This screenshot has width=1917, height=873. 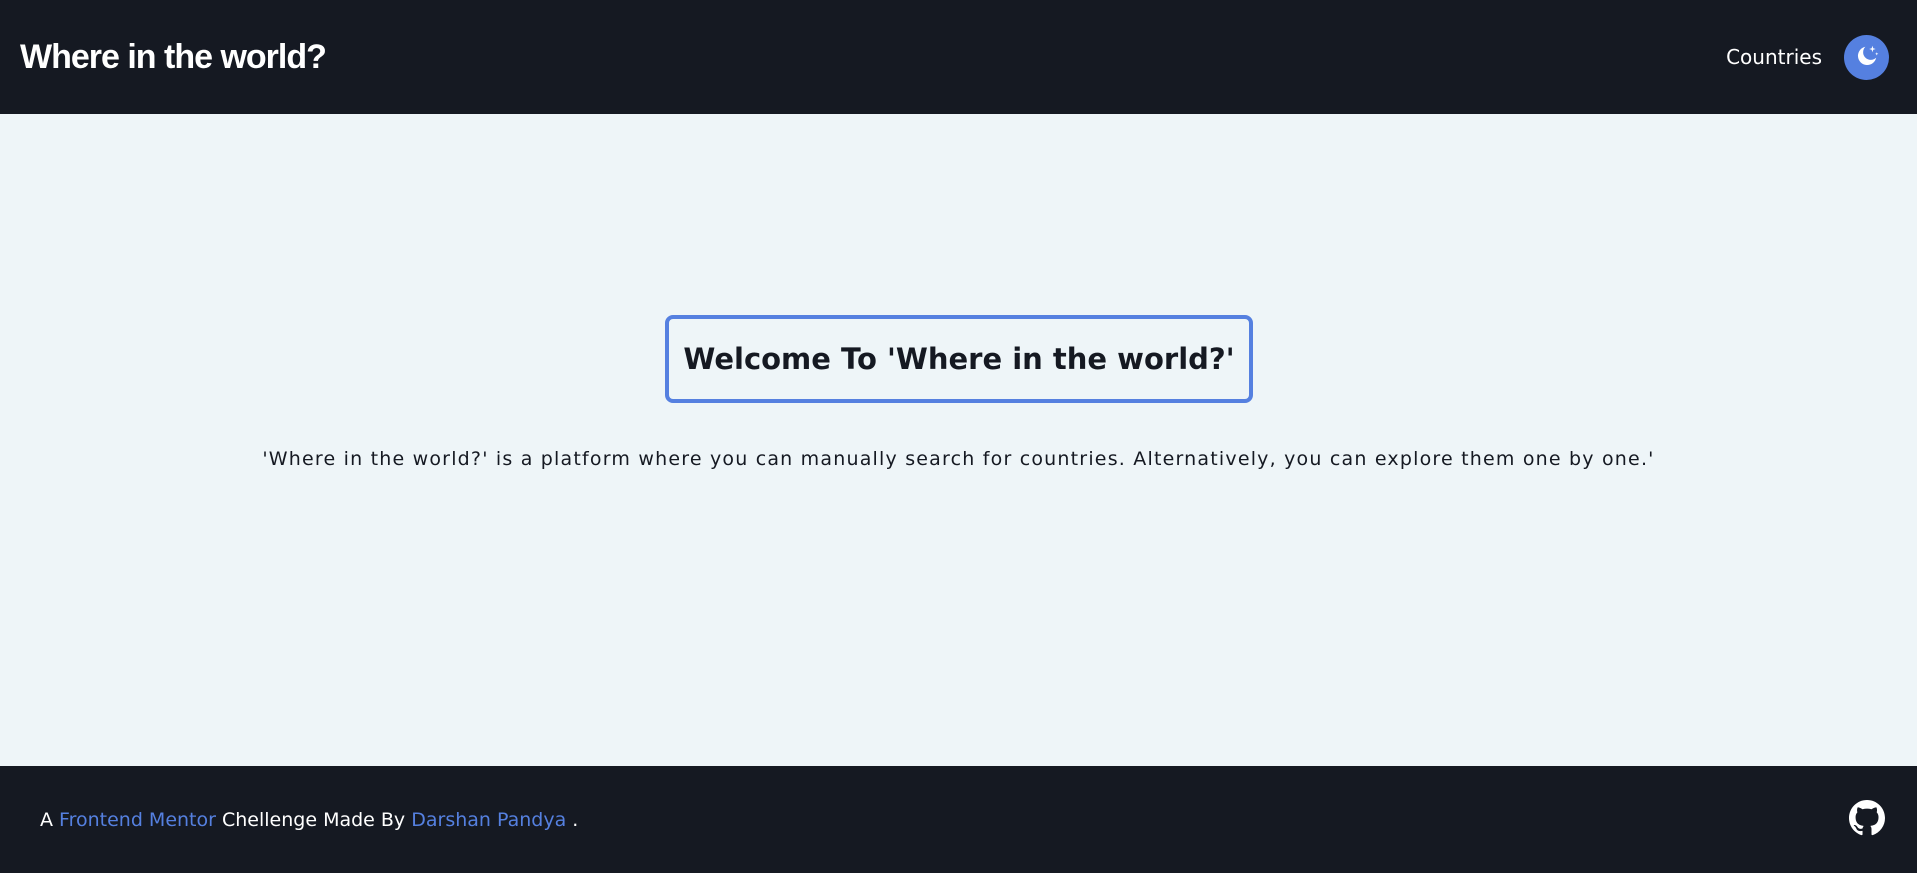 I want to click on welcome-heading: Welcome To 'Where in the world?', so click(x=959, y=359).